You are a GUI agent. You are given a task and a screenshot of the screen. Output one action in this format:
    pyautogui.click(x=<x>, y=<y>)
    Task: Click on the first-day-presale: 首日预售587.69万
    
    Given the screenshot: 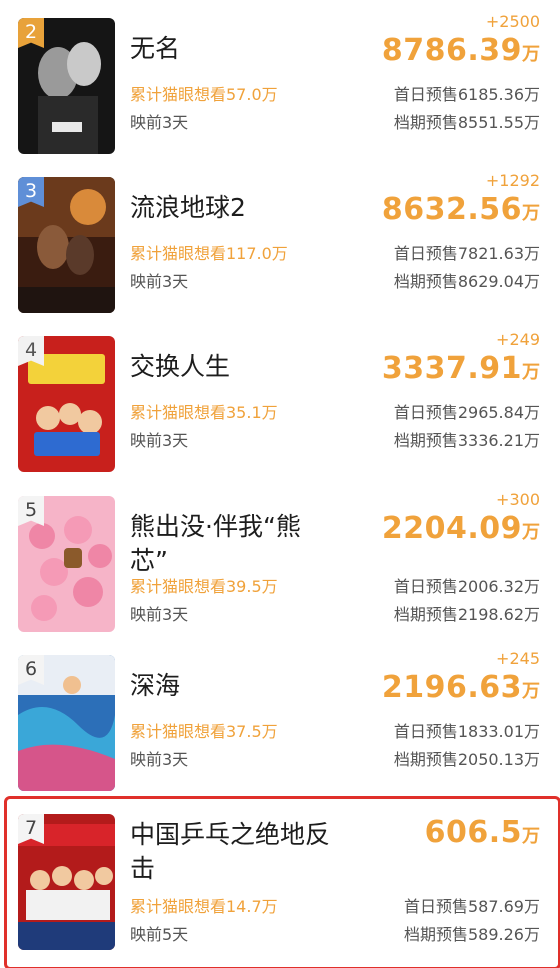 What is the action you would take?
    pyautogui.click(x=472, y=906)
    